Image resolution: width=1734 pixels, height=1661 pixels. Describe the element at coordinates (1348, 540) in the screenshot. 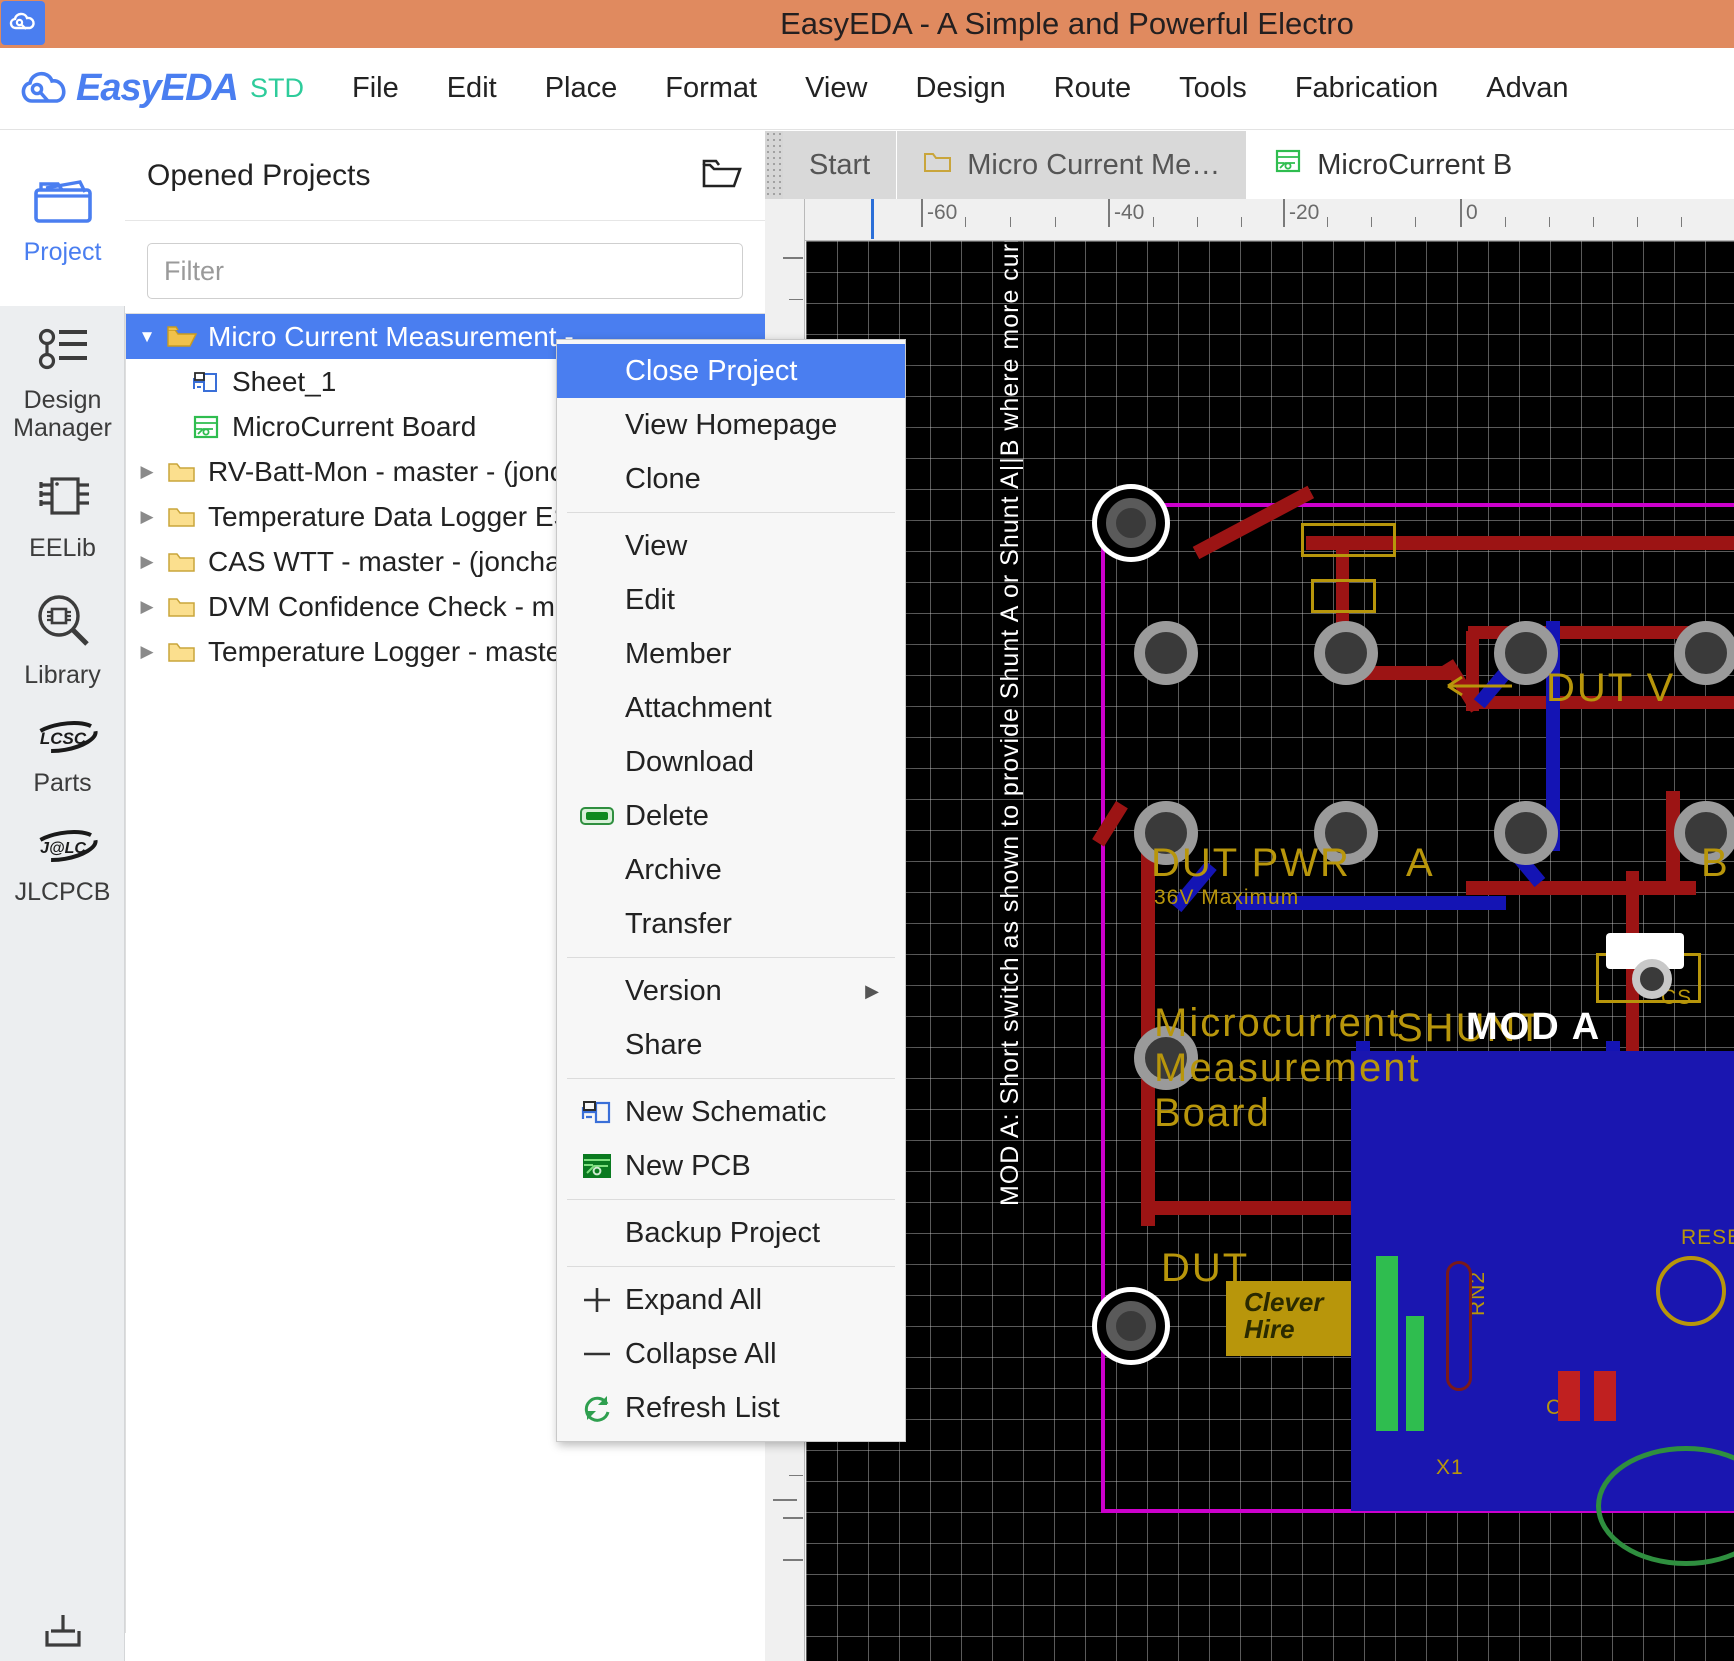

I see `connector-footprint` at that location.